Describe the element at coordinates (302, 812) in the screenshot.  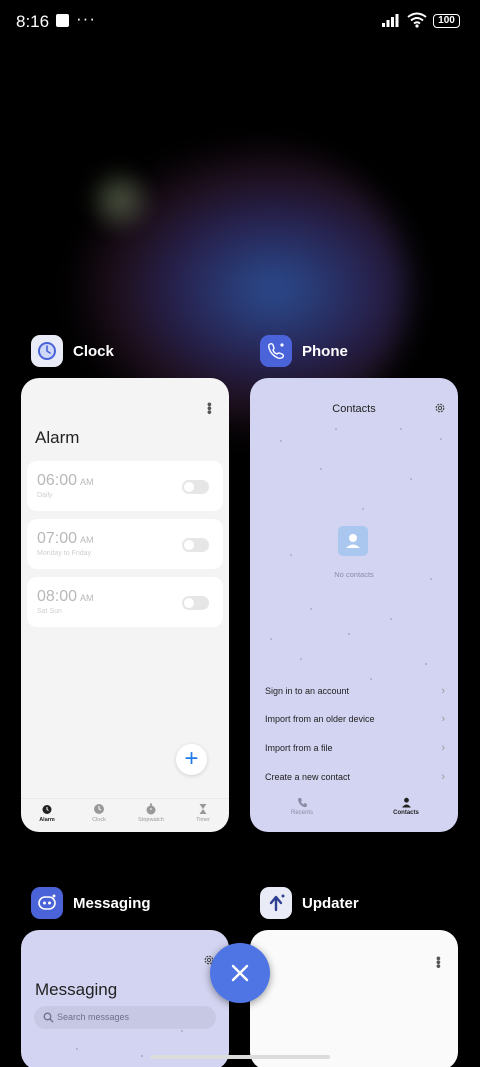
I see `tab-recents: Recents` at that location.